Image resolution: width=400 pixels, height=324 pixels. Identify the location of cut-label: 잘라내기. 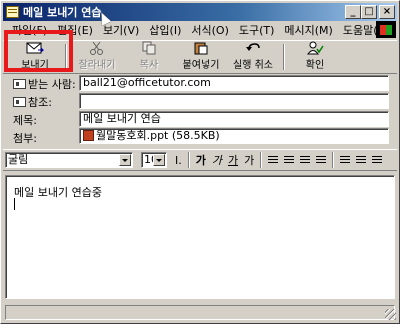
(97, 65).